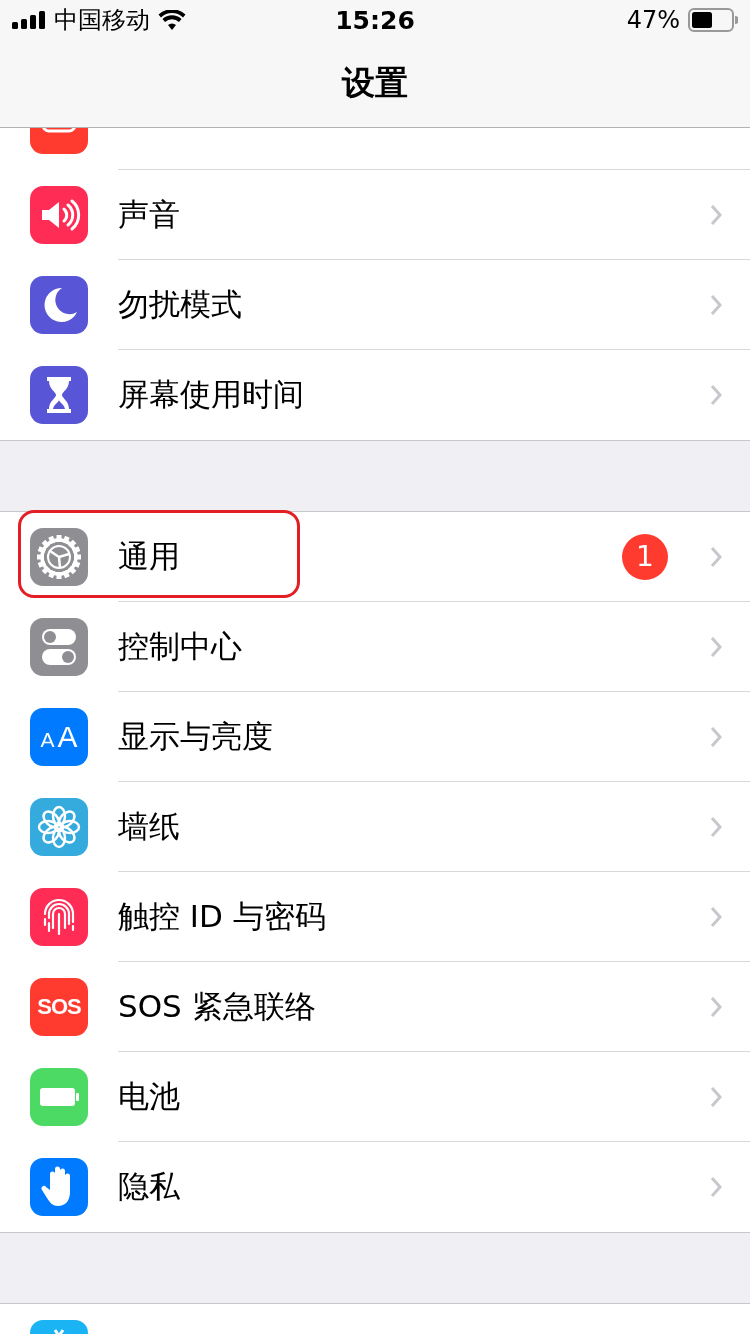  What do you see at coordinates (149, 826) in the screenshot?
I see `row-label: 墙纸` at bounding box center [149, 826].